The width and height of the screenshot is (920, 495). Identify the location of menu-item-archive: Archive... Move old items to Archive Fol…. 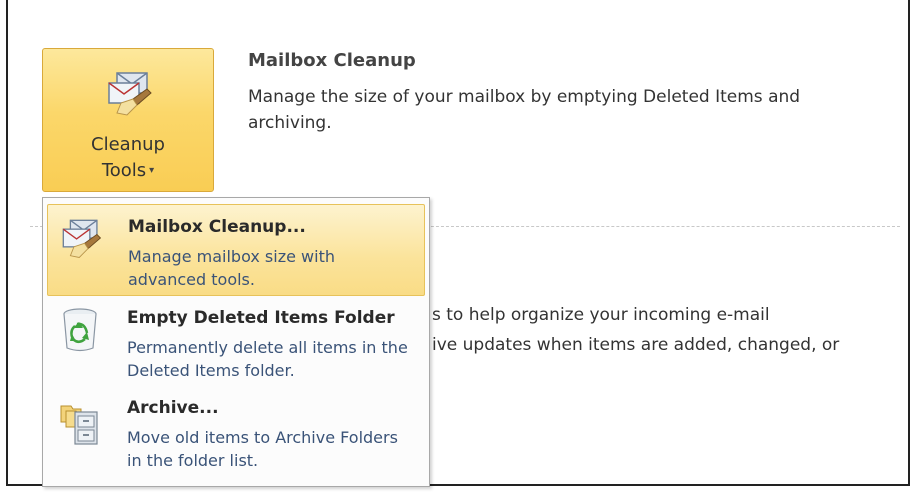
(236, 439).